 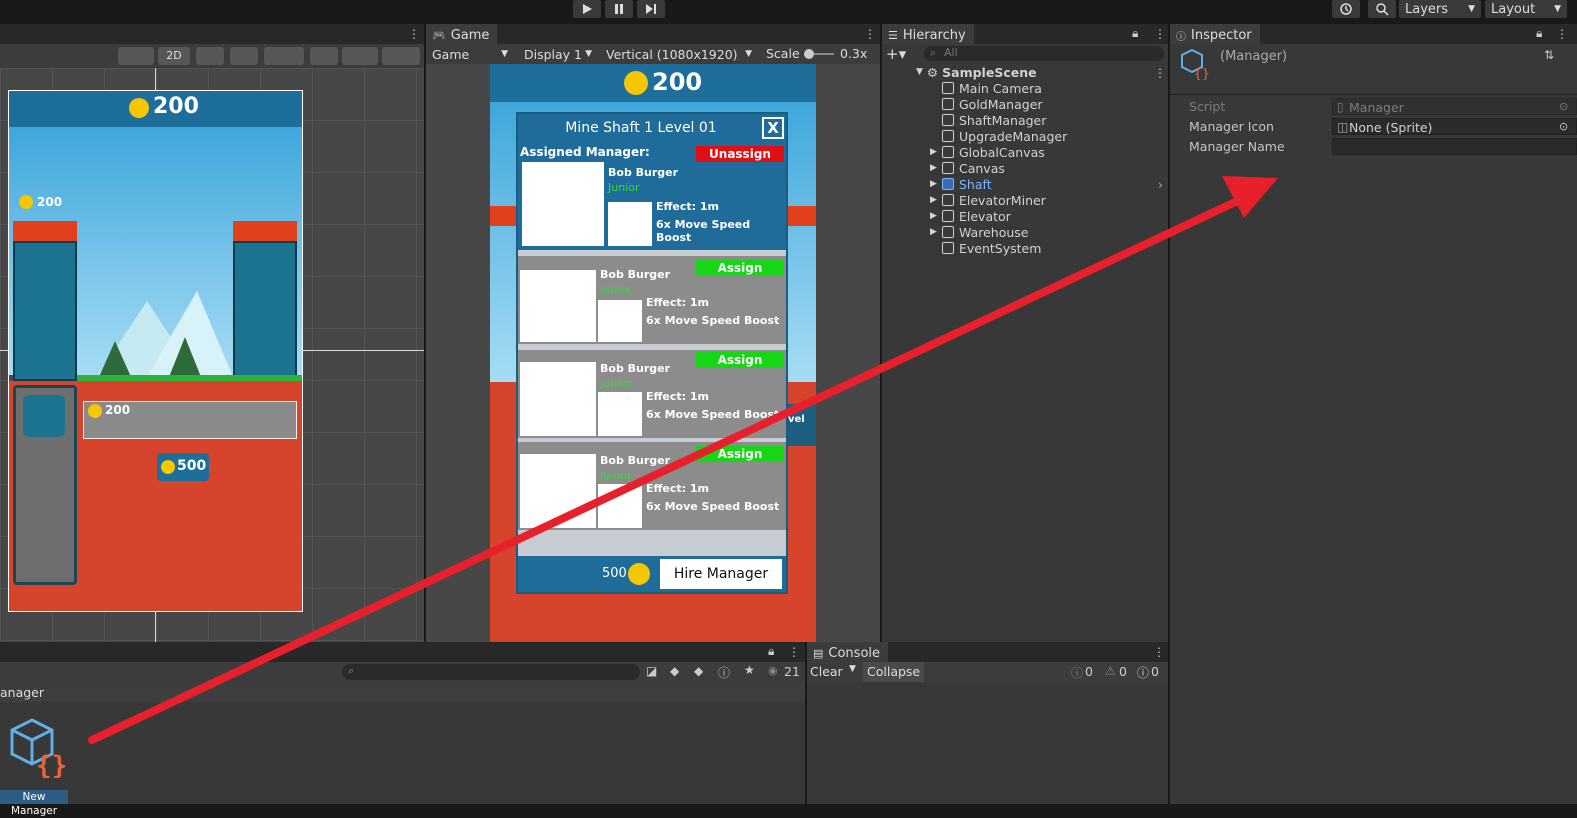 What do you see at coordinates (653, 34) in the screenshot?
I see `game-tabbar: 🎮 Game ⋮` at bounding box center [653, 34].